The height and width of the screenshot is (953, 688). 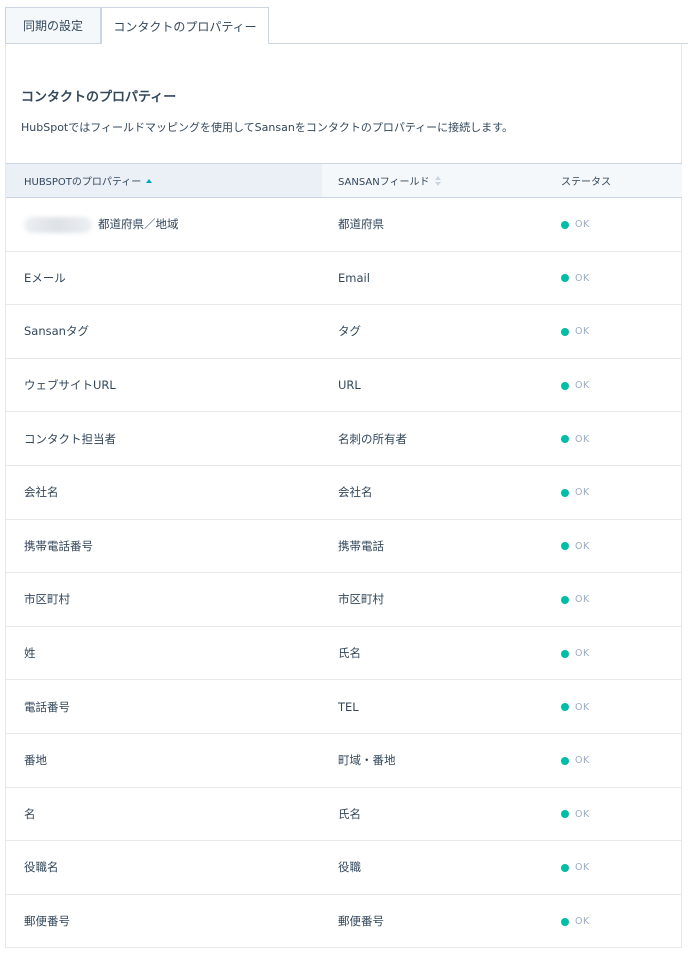 I want to click on hubspot-property: 姓, so click(x=30, y=653).